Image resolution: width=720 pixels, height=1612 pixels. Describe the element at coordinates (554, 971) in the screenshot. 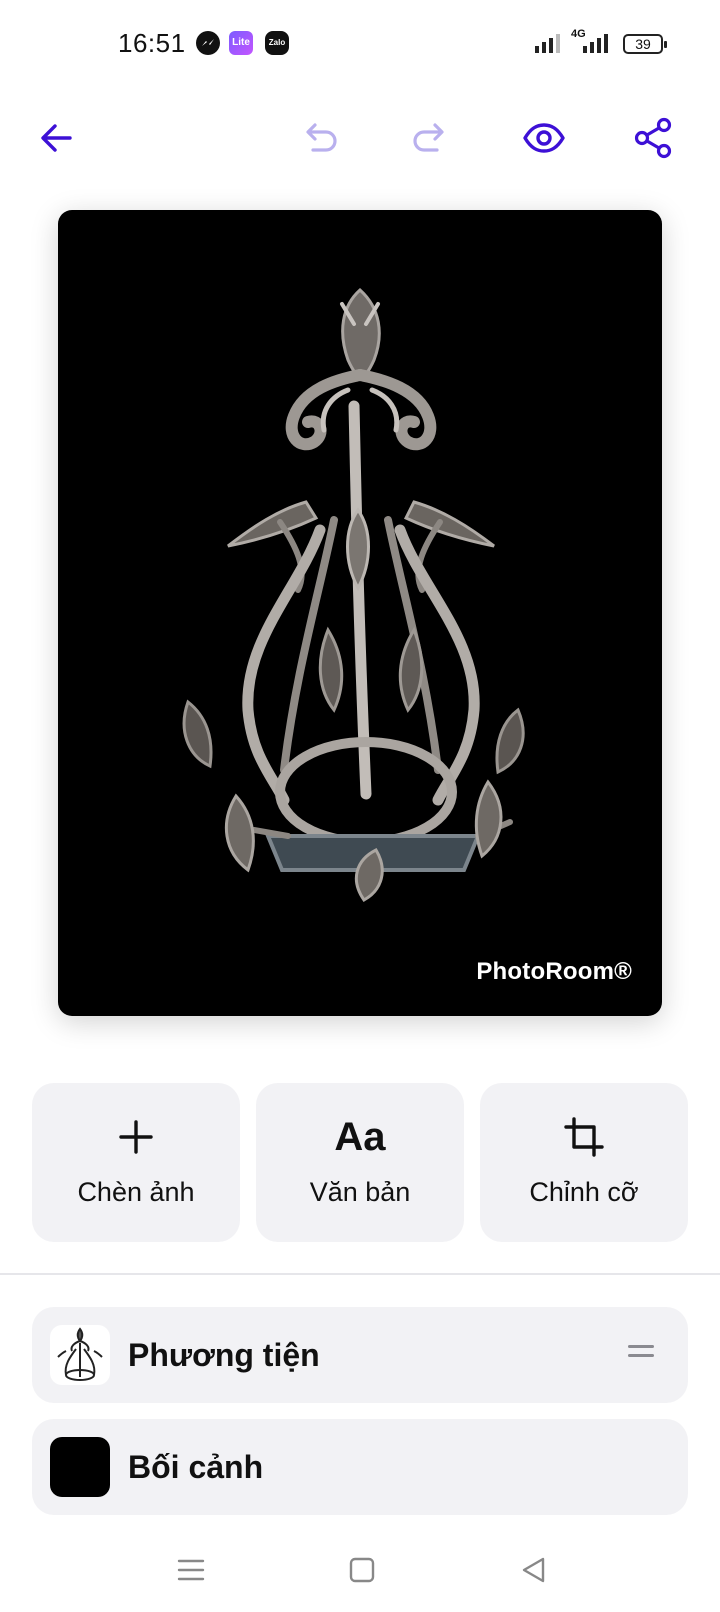

I see `watermark-text: PhotoRoom®` at that location.